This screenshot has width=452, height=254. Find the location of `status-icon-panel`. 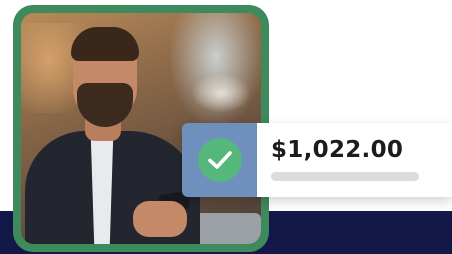

status-icon-panel is located at coordinates (219, 160).